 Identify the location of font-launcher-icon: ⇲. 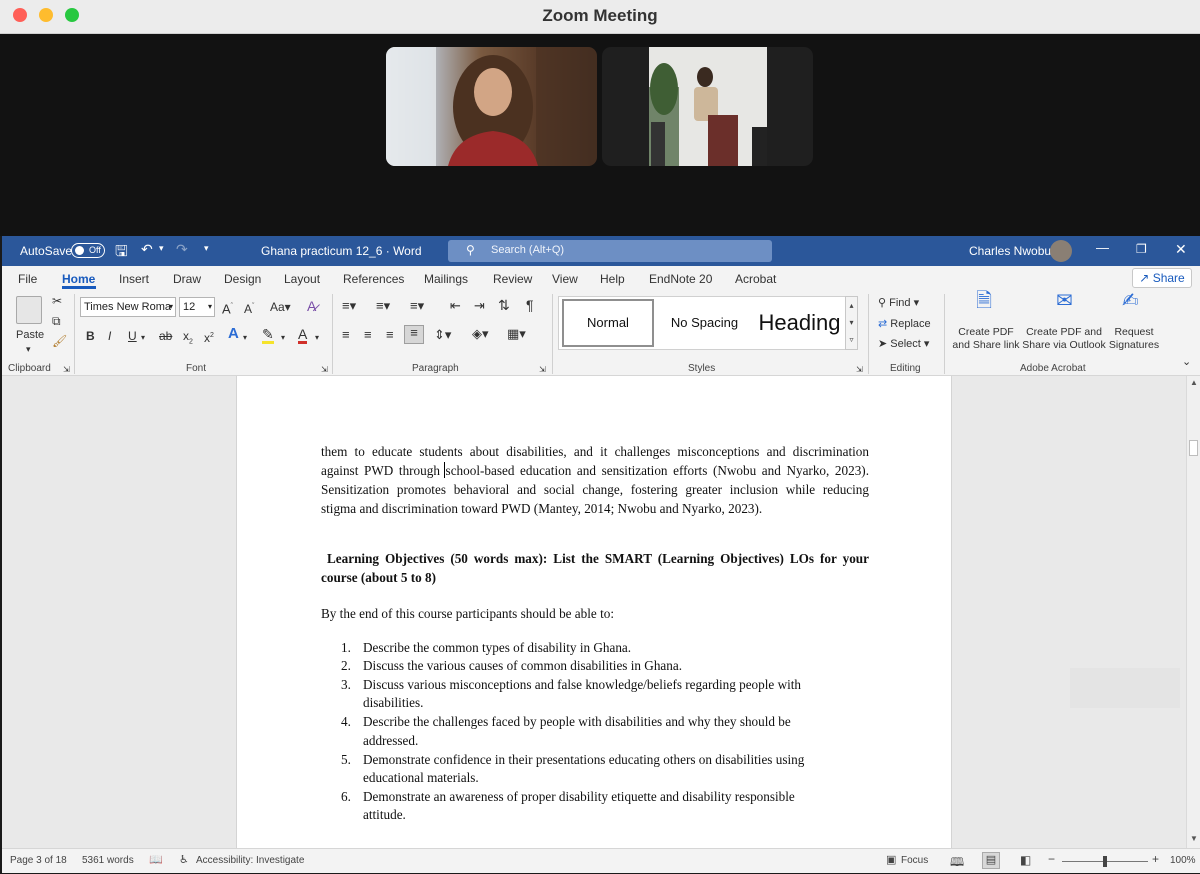
(324, 370).